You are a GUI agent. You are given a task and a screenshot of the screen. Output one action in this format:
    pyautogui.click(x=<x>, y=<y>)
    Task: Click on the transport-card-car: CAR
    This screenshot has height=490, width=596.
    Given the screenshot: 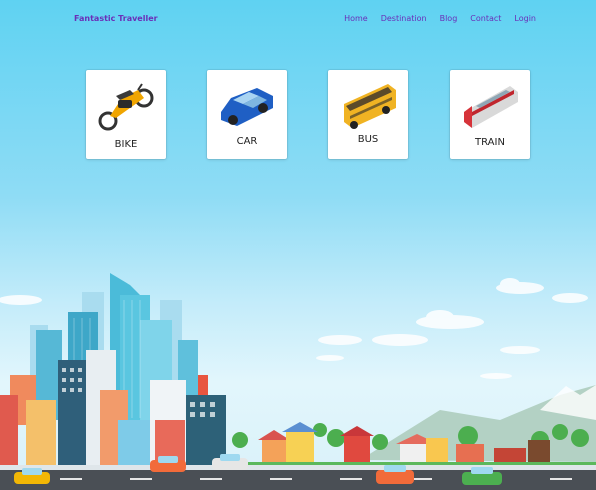 What is the action you would take?
    pyautogui.click(x=247, y=114)
    